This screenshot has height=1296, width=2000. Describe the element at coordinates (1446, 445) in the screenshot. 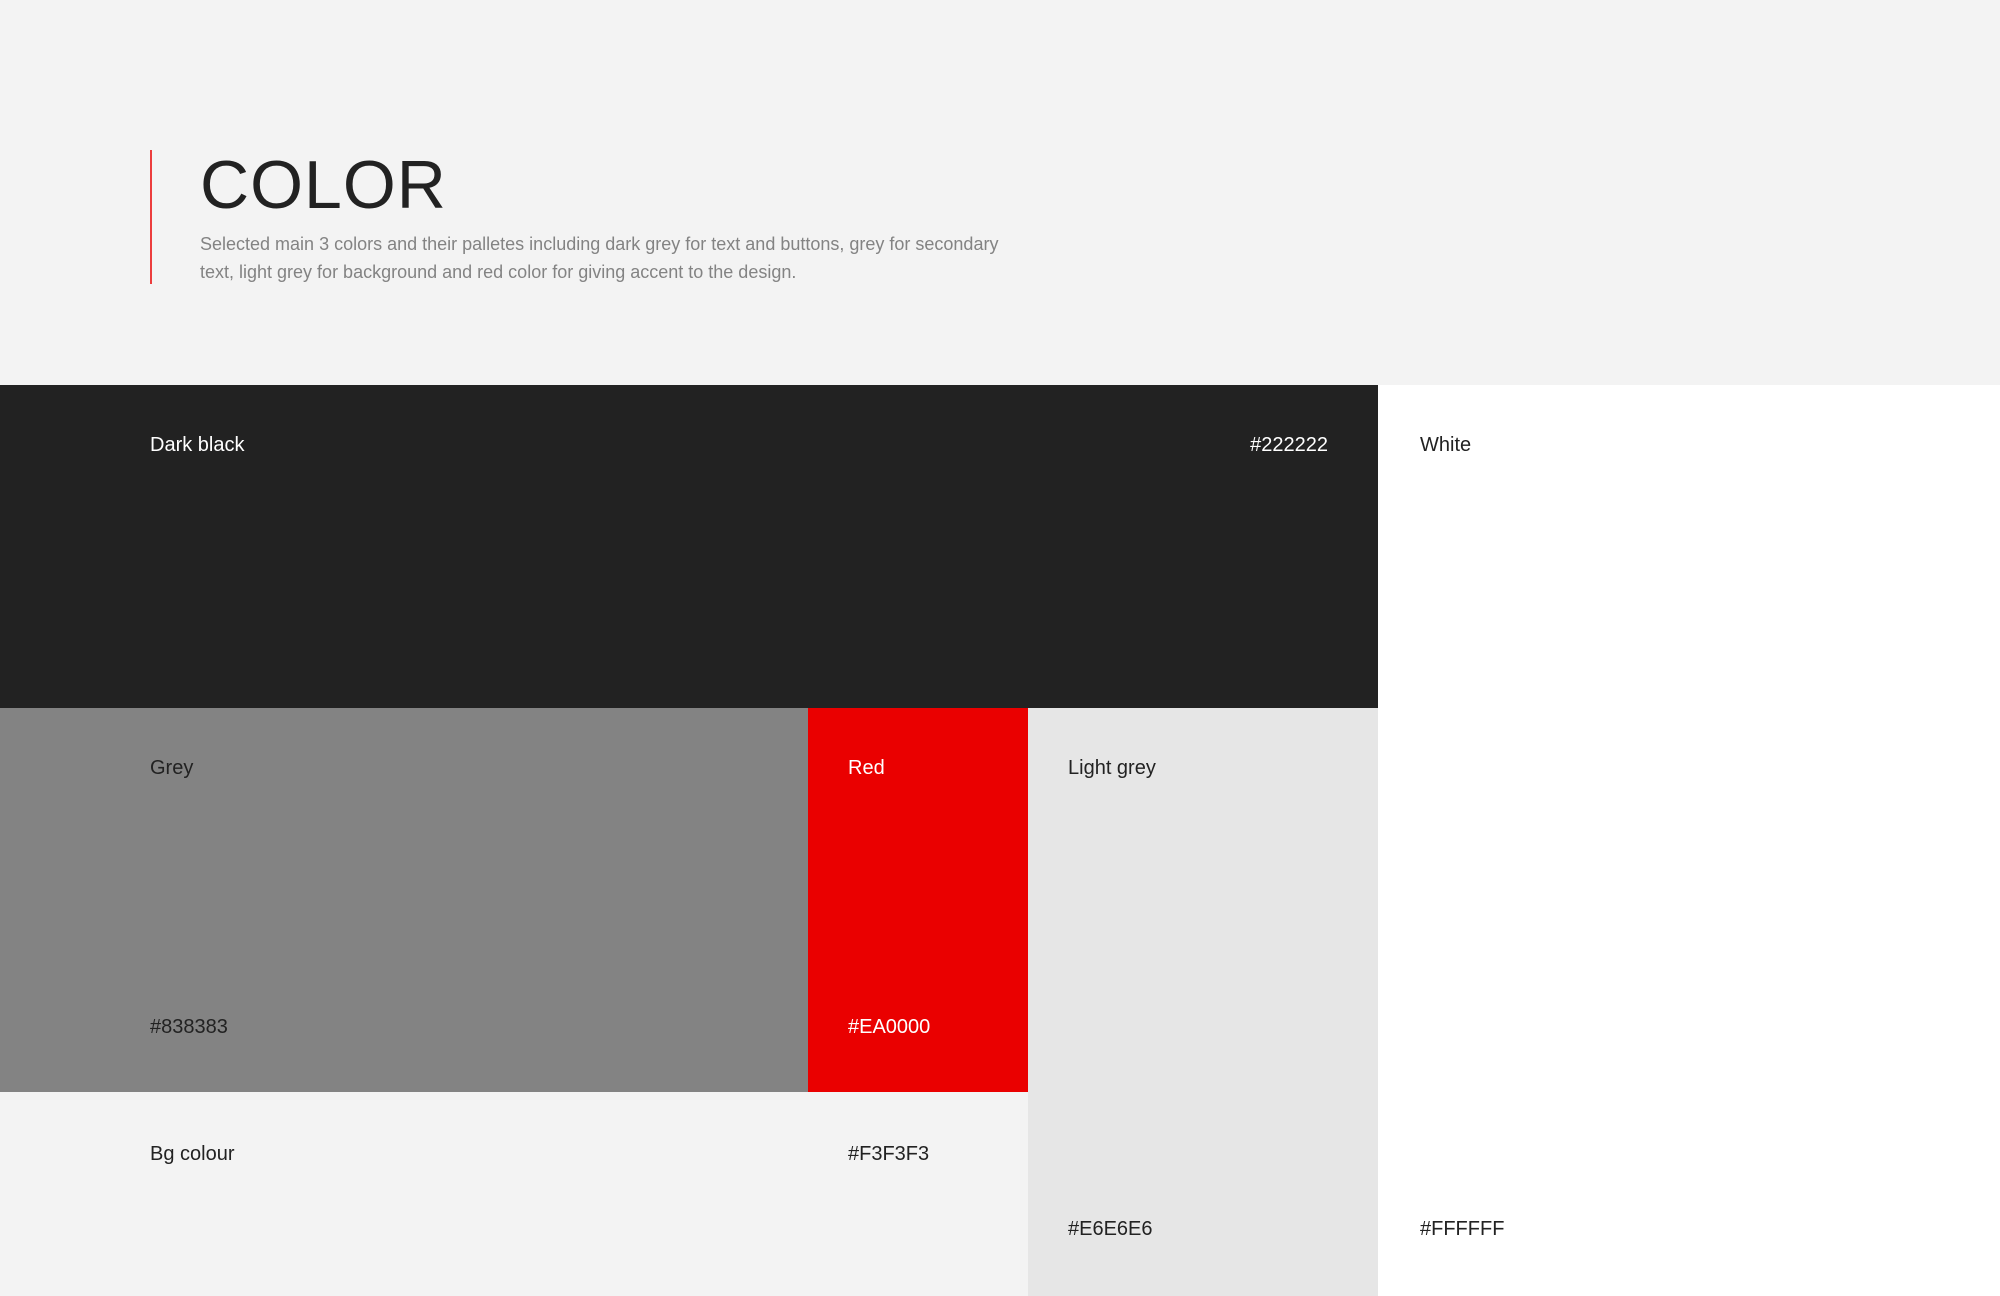

I see `swatch-label: White` at that location.